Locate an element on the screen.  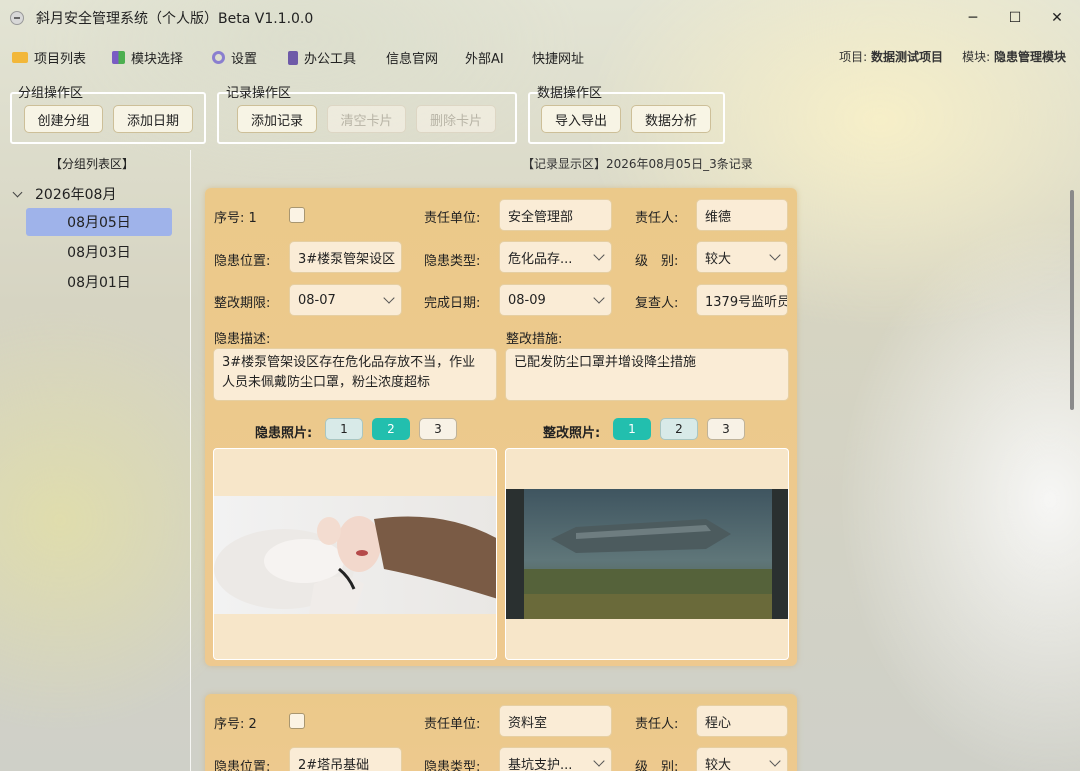
menu-item-label: 外部AI is located at coordinates (484, 59).